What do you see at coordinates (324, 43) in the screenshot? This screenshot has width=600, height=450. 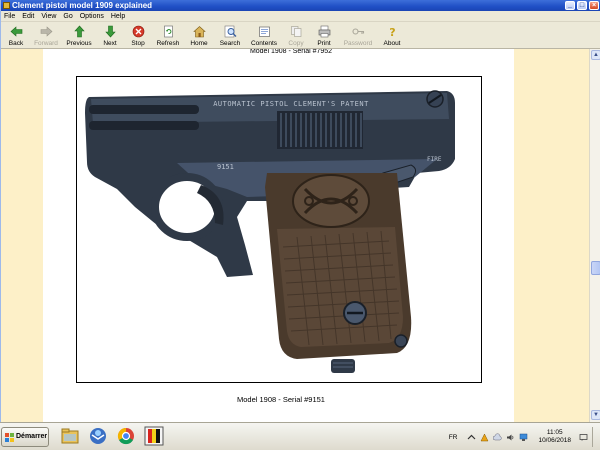 I see `print-label: Print` at bounding box center [324, 43].